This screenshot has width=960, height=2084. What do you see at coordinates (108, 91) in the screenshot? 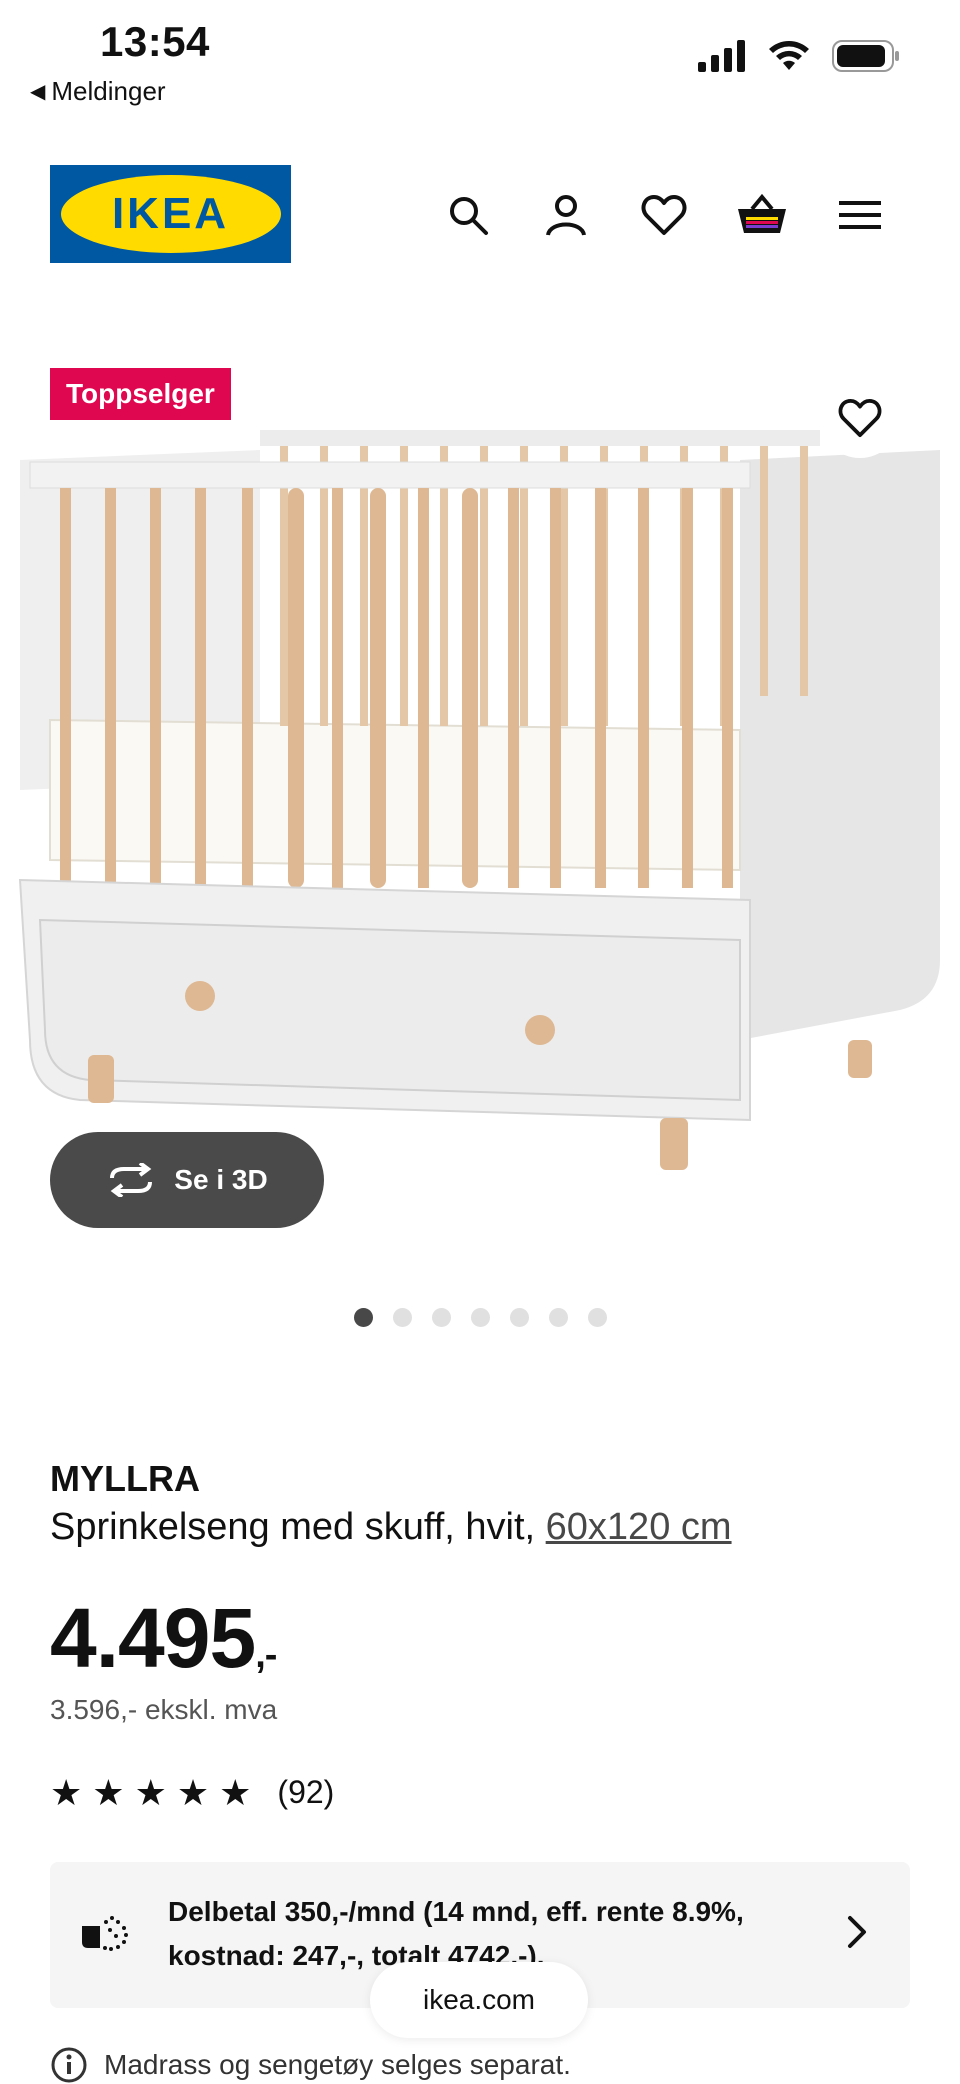
I see `back-label: Meldinger` at bounding box center [108, 91].